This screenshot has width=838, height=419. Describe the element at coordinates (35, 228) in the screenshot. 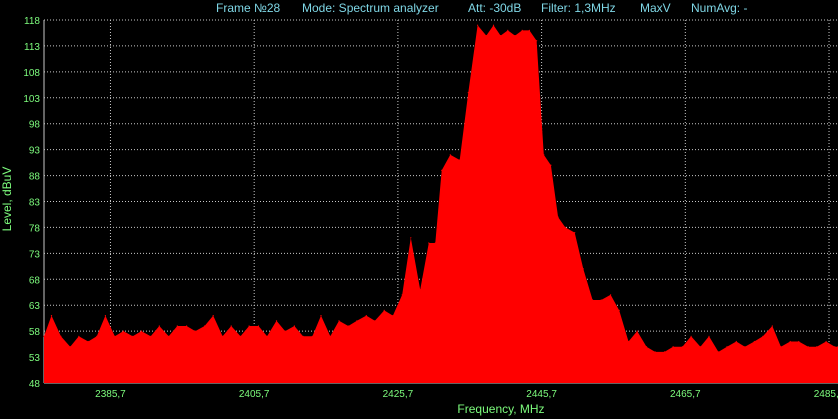

I see `y-tick-label: 78` at that location.